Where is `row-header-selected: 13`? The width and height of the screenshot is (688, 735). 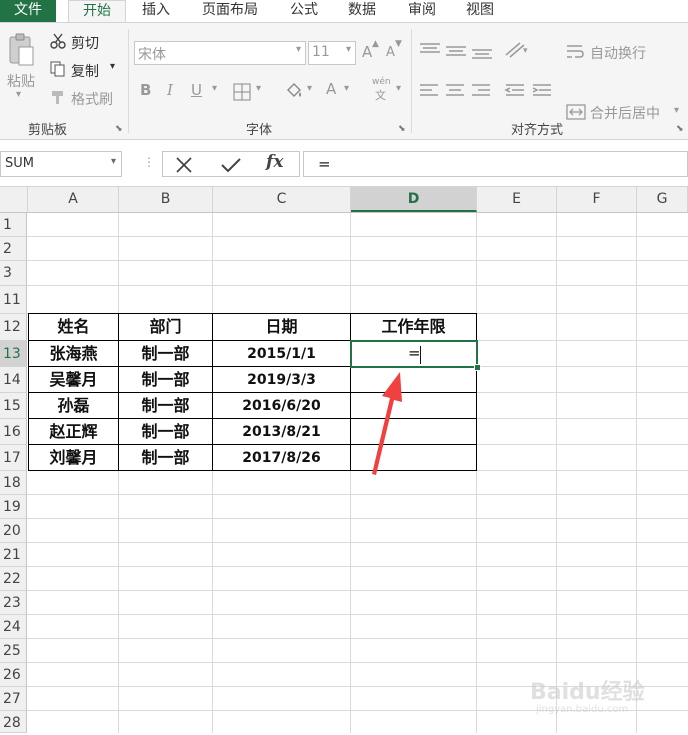 row-header-selected: 13 is located at coordinates (13, 354).